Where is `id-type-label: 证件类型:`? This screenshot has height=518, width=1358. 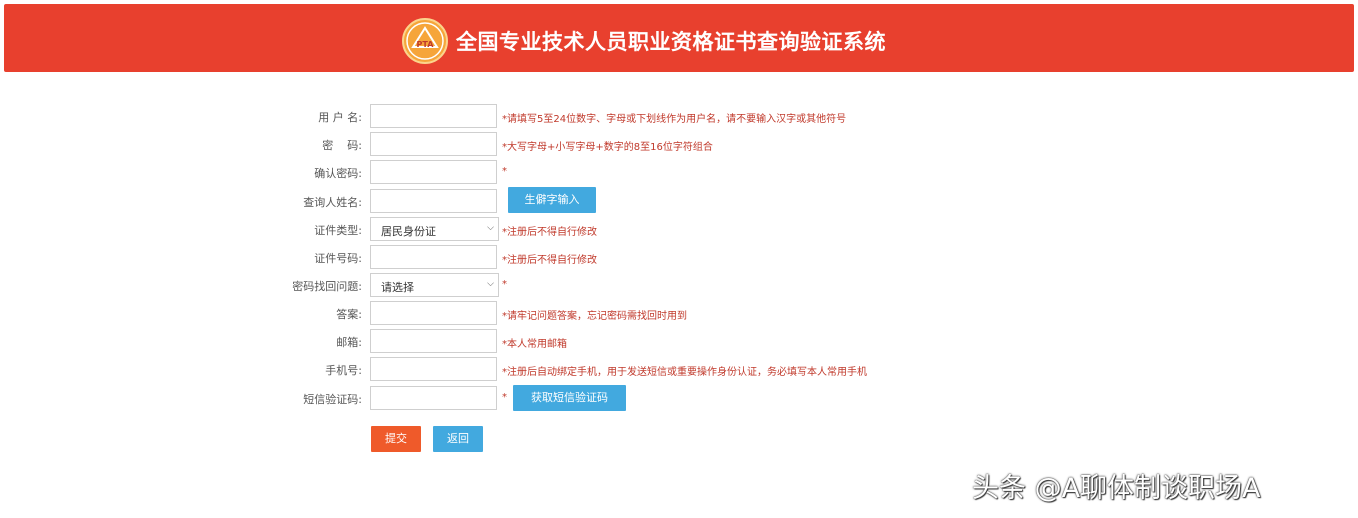 id-type-label: 证件类型: is located at coordinates (338, 230).